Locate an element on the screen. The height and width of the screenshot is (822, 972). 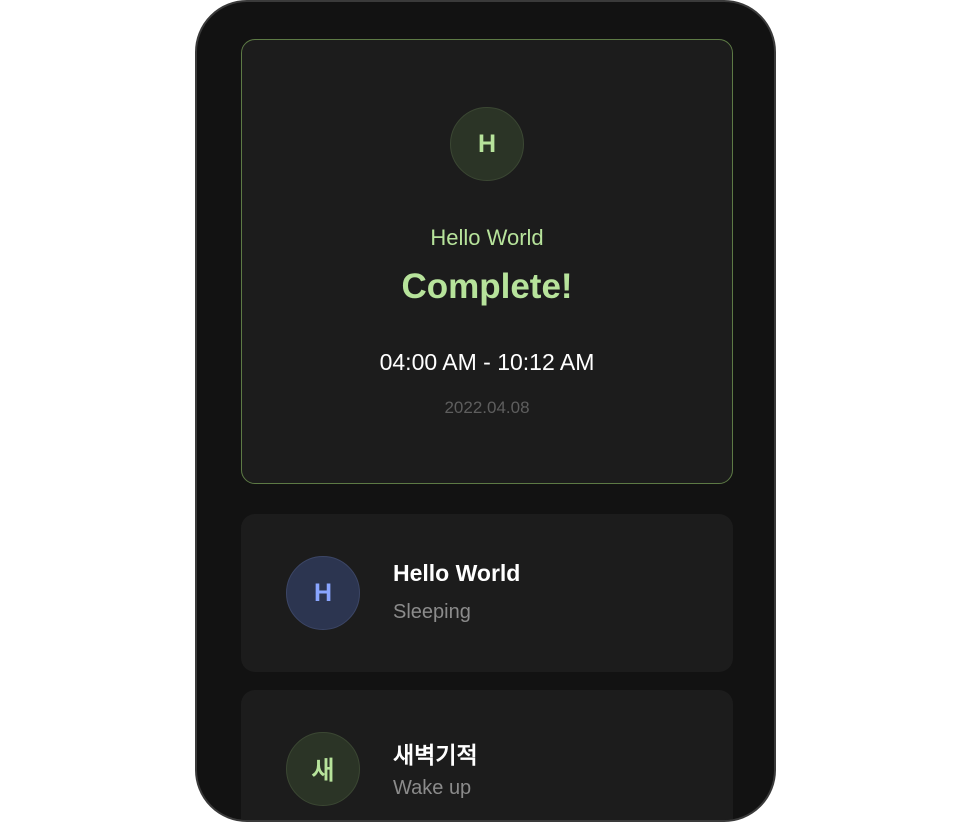
status-title: Complete! is located at coordinates (487, 286).